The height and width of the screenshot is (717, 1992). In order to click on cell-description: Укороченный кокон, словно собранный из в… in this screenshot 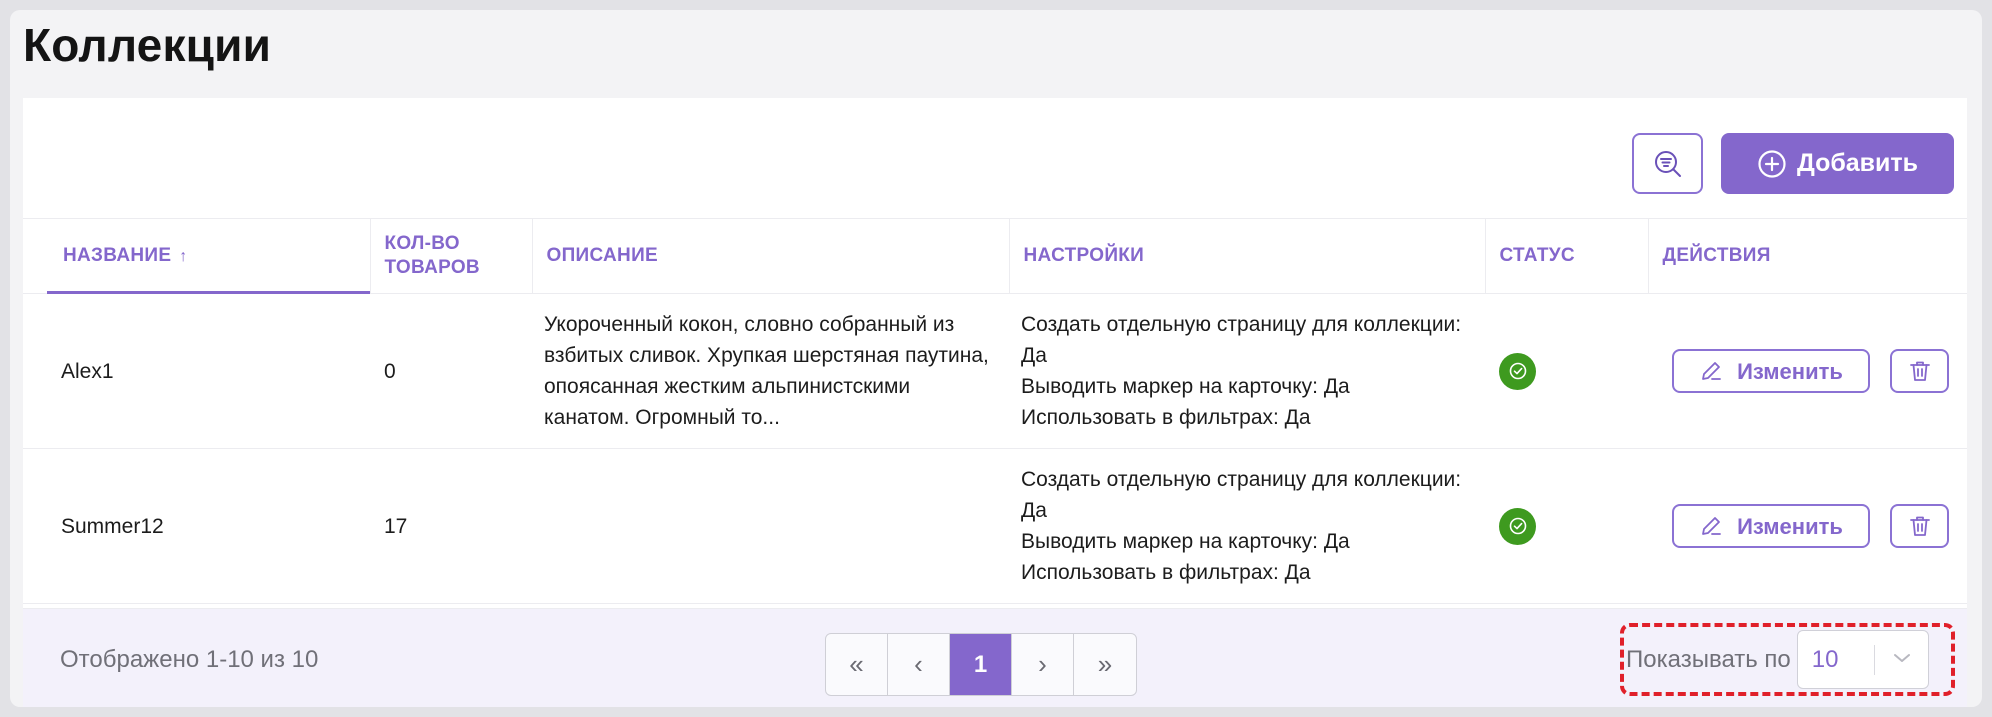, I will do `click(770, 371)`.